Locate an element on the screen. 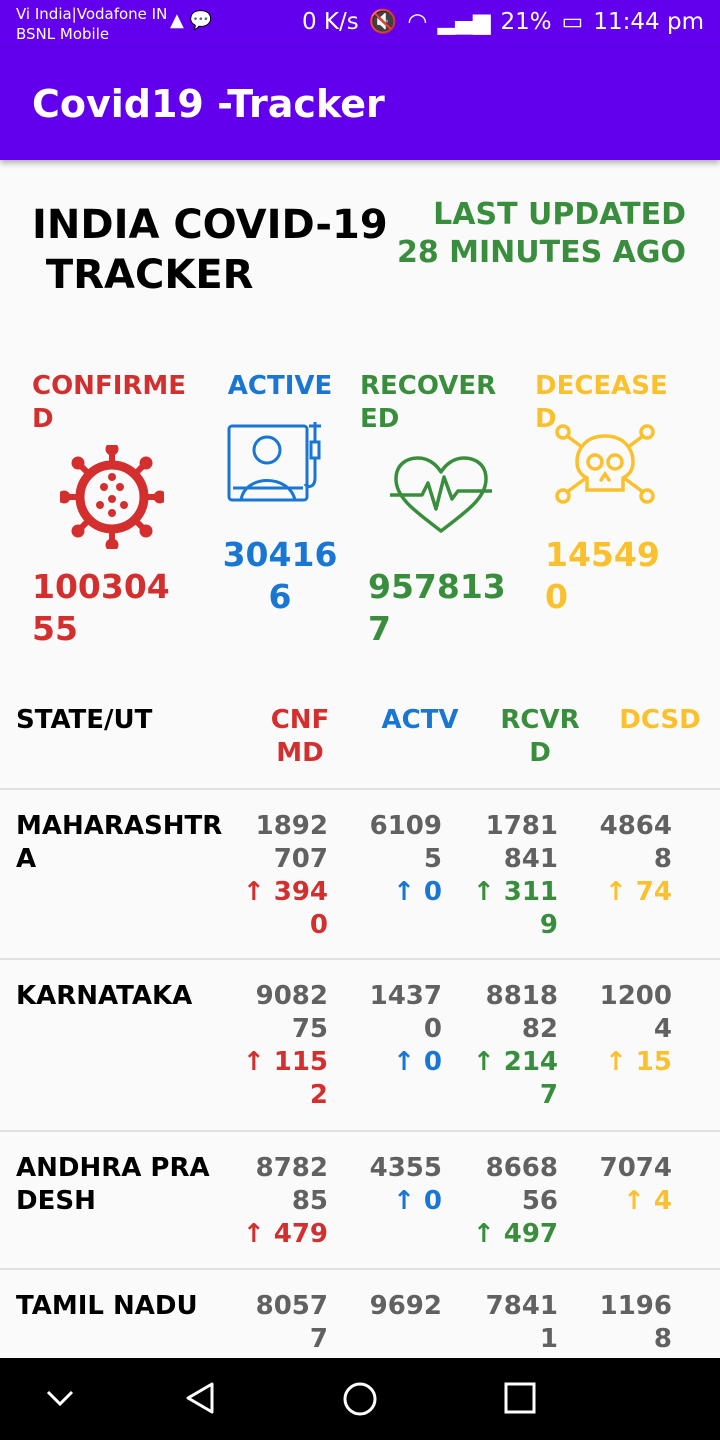 This screenshot has width=720, height=1440. deceased-stat: DECEASED 145490 is located at coordinates (610, 493).